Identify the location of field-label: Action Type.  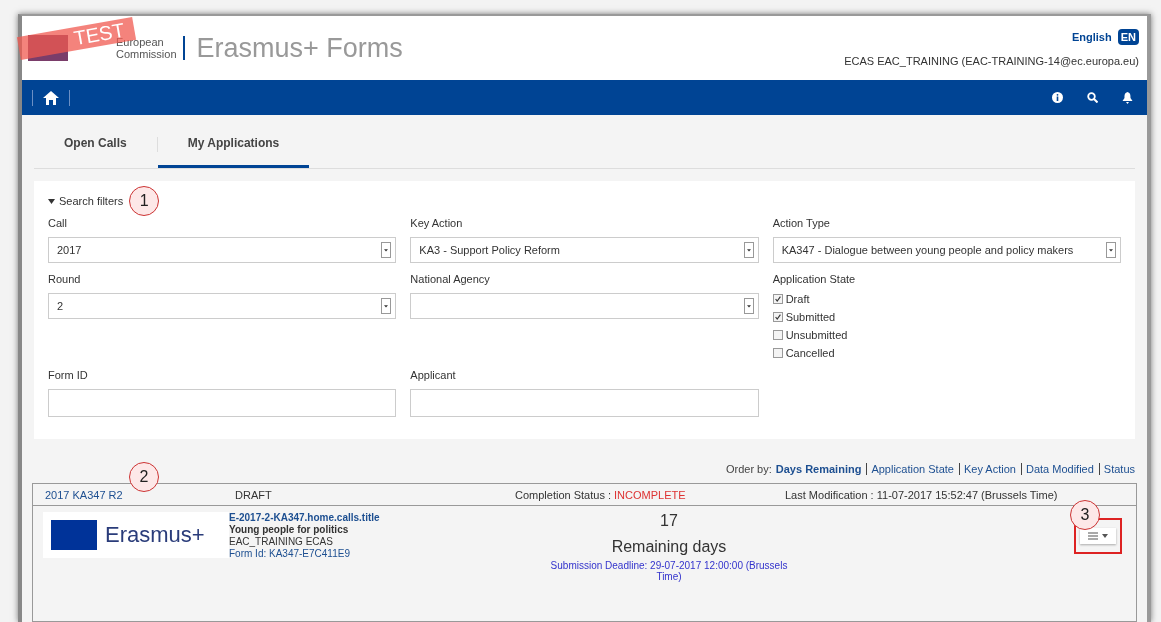
(801, 223).